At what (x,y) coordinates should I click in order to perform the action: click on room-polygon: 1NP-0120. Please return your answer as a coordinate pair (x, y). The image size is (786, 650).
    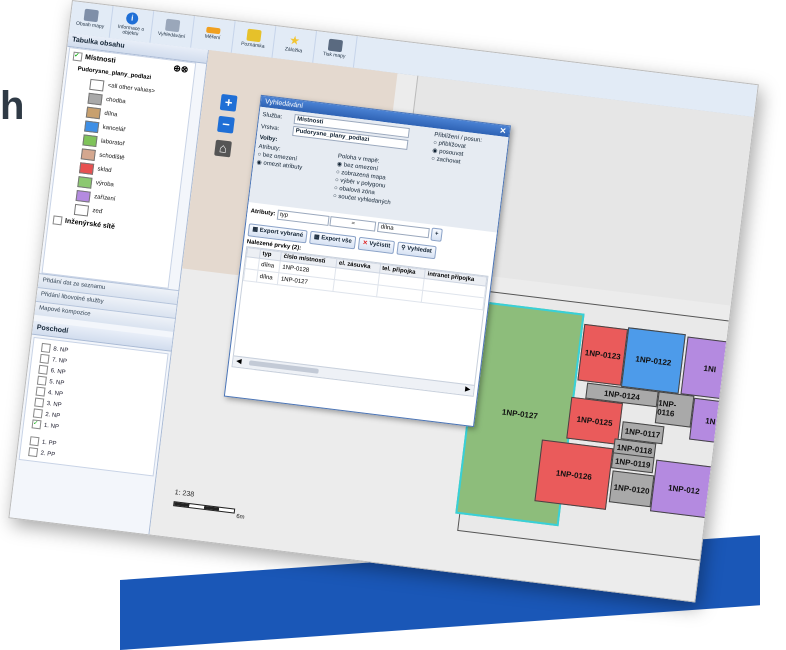
    Looking at the image, I should click on (631, 489).